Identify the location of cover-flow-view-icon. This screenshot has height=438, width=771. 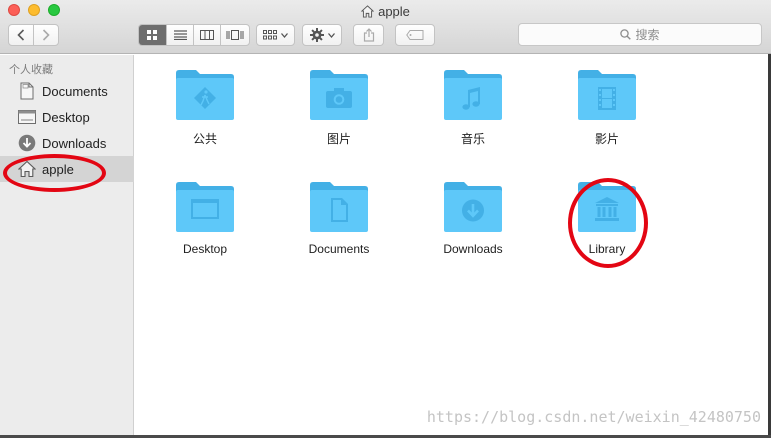
(235, 35).